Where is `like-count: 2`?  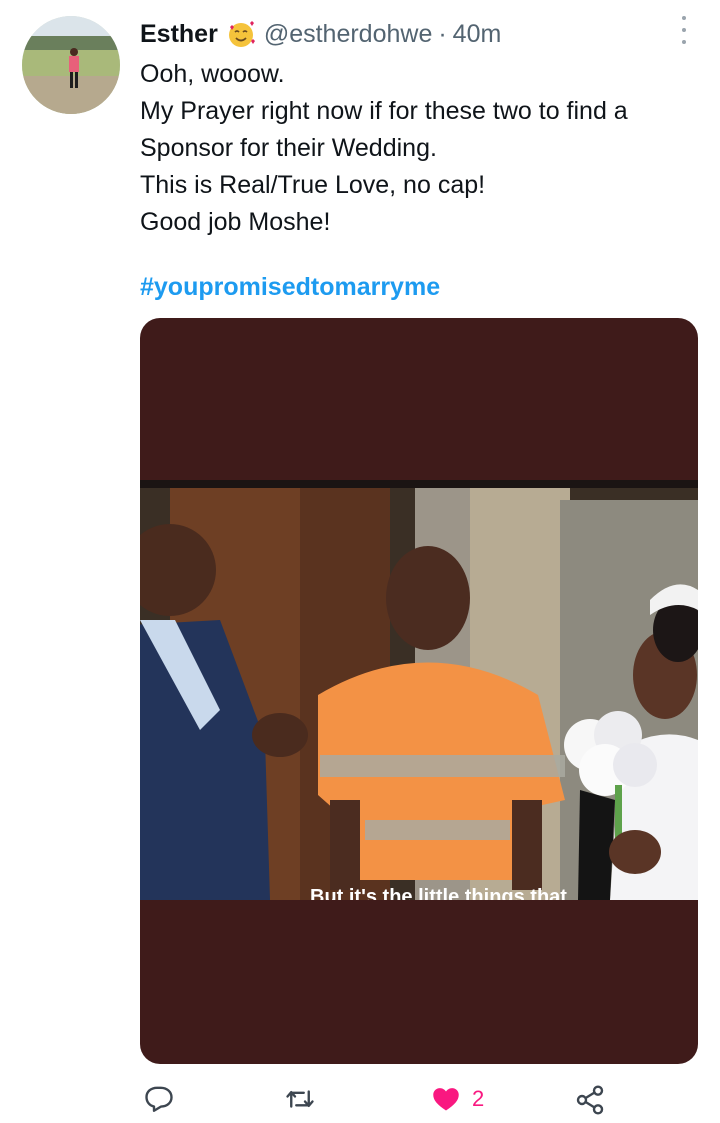 like-count: 2 is located at coordinates (478, 1098).